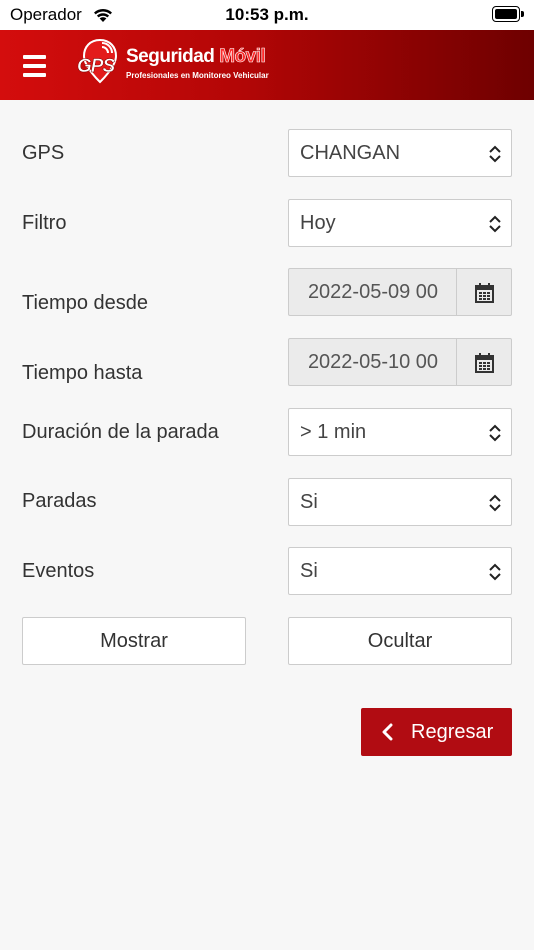 This screenshot has width=534, height=950. What do you see at coordinates (34, 66) in the screenshot?
I see `hamburger-menu-icon` at bounding box center [34, 66].